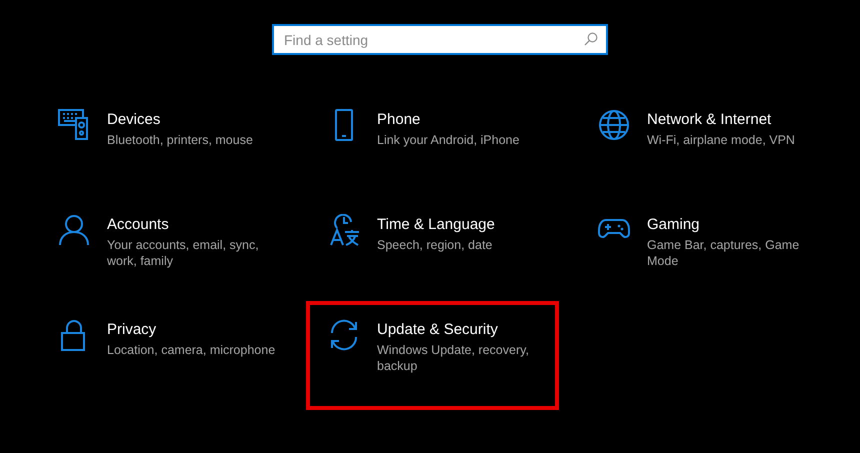 This screenshot has width=860, height=453. What do you see at coordinates (435, 245) in the screenshot?
I see `category-description: Speech, region, date` at bounding box center [435, 245].